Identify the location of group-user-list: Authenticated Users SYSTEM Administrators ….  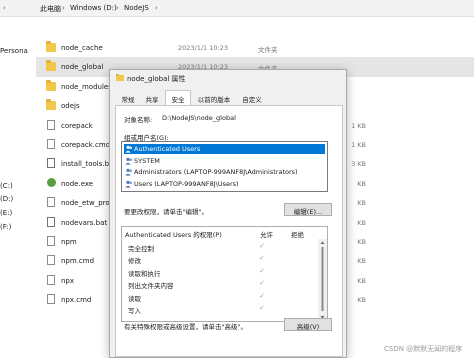
(224, 166).